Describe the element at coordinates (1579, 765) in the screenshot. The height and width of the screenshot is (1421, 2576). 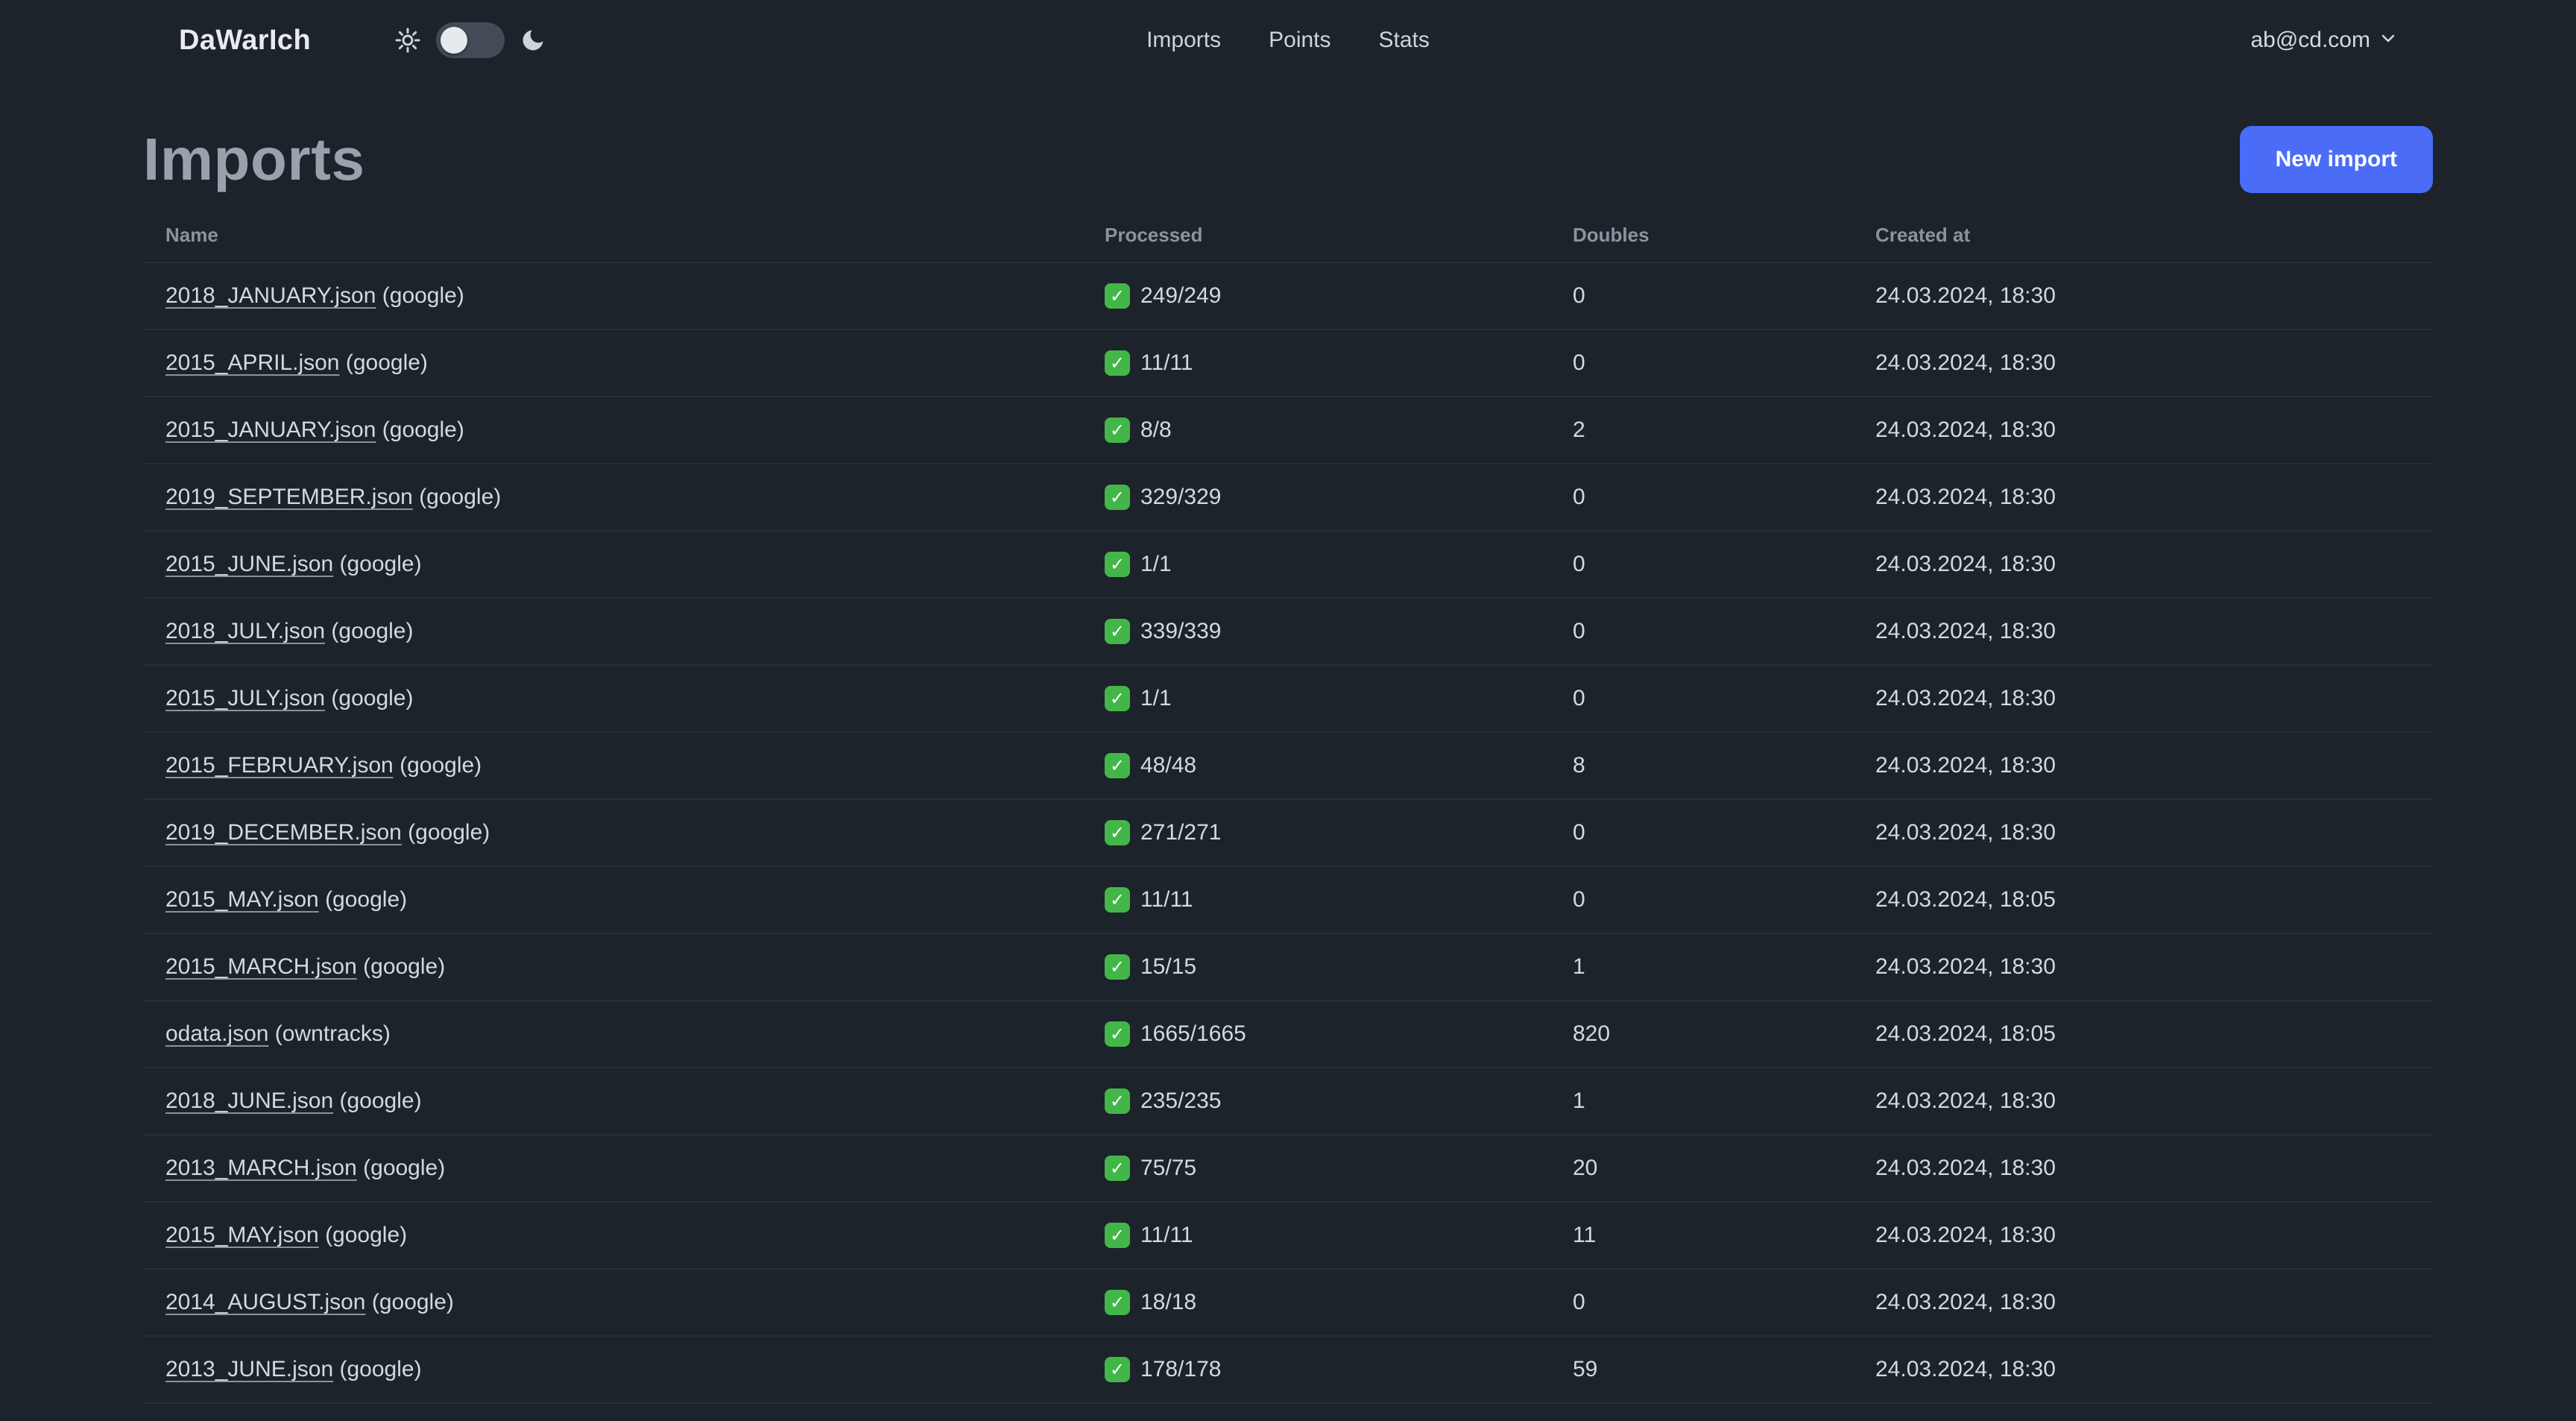
I see `doubles-count: 8` at that location.